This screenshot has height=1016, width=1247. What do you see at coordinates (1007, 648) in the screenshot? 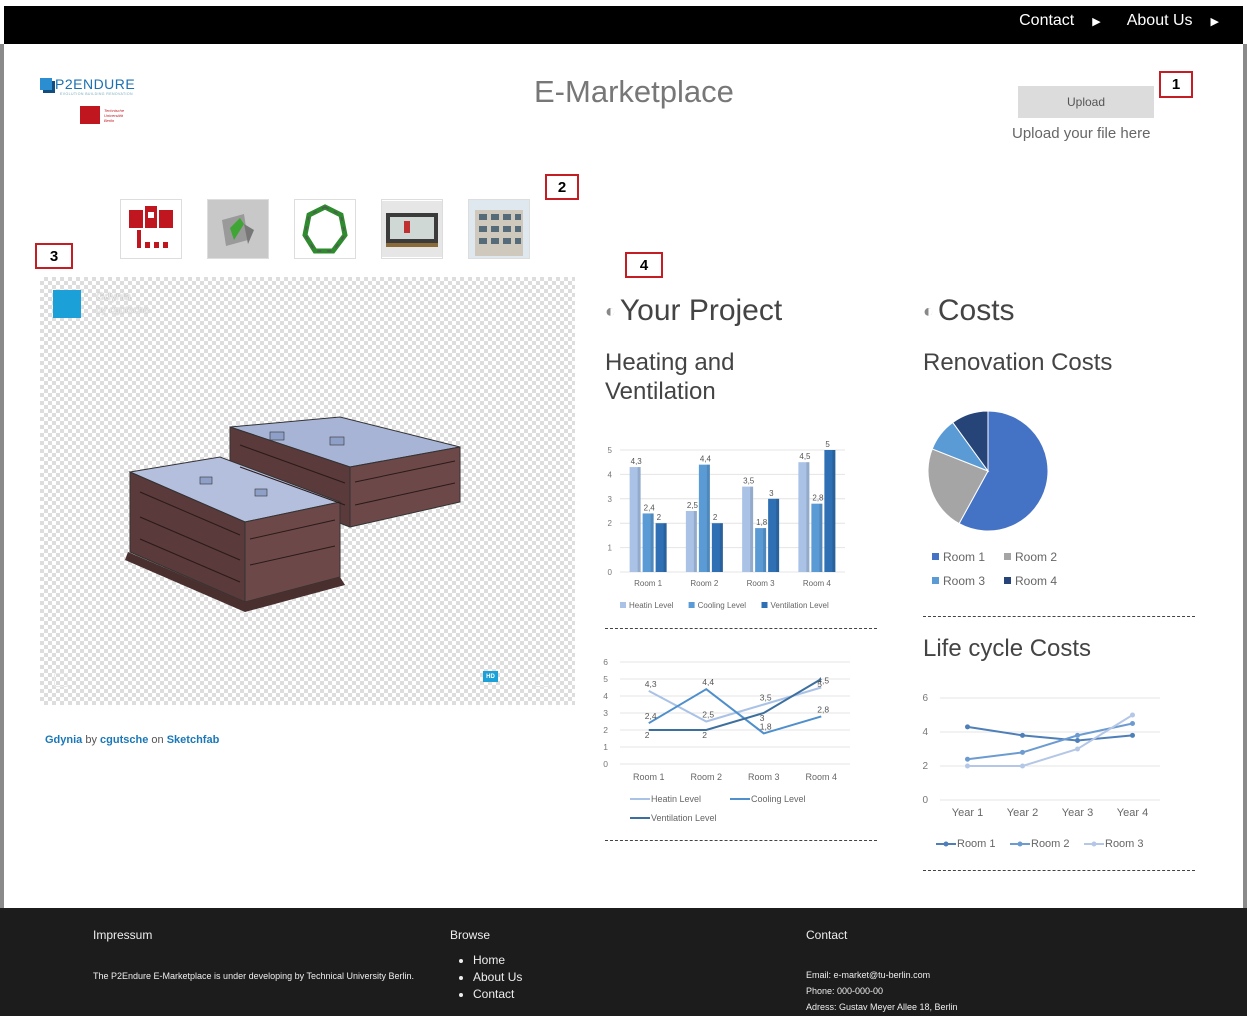
I see `life-cycle-costs-heading: Life cycle Costs` at bounding box center [1007, 648].